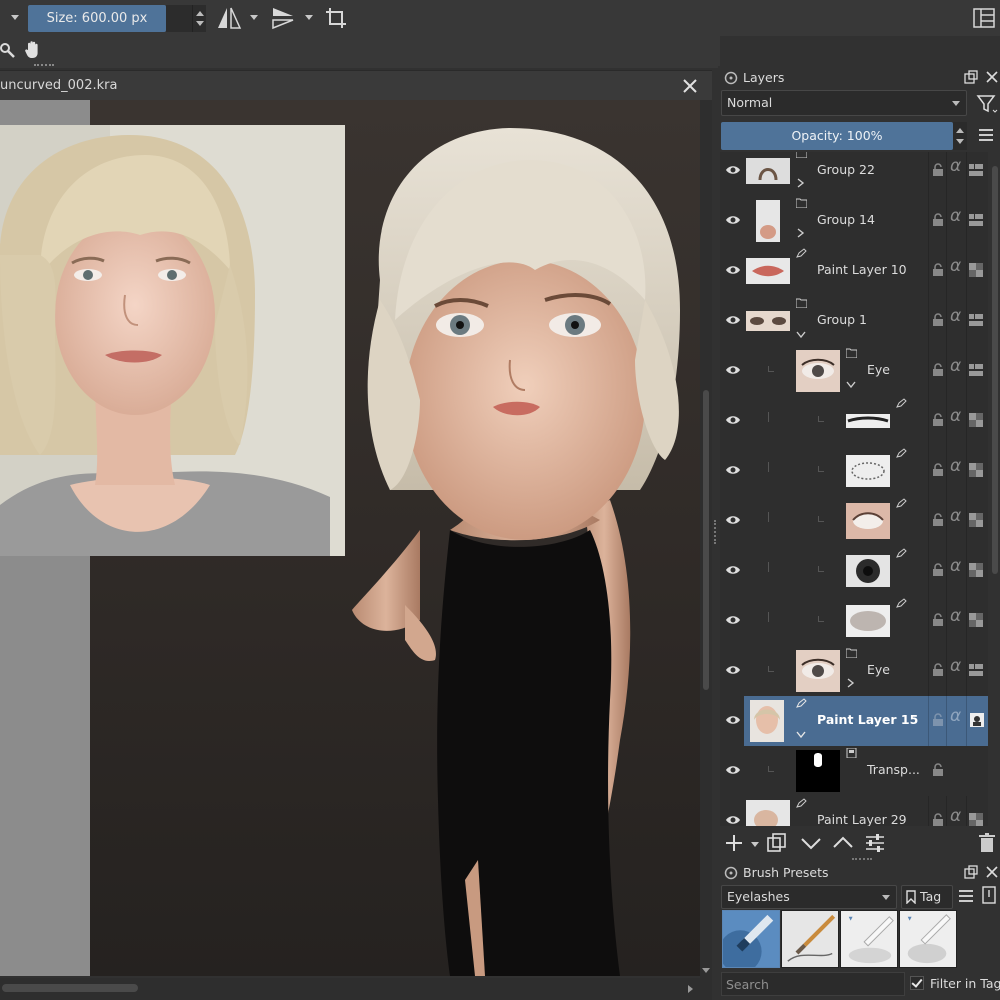 Image resolution: width=1000 pixels, height=1000 pixels. Describe the element at coordinates (97, 18) in the screenshot. I see `brush-size-field: Size: 600.00 px` at that location.